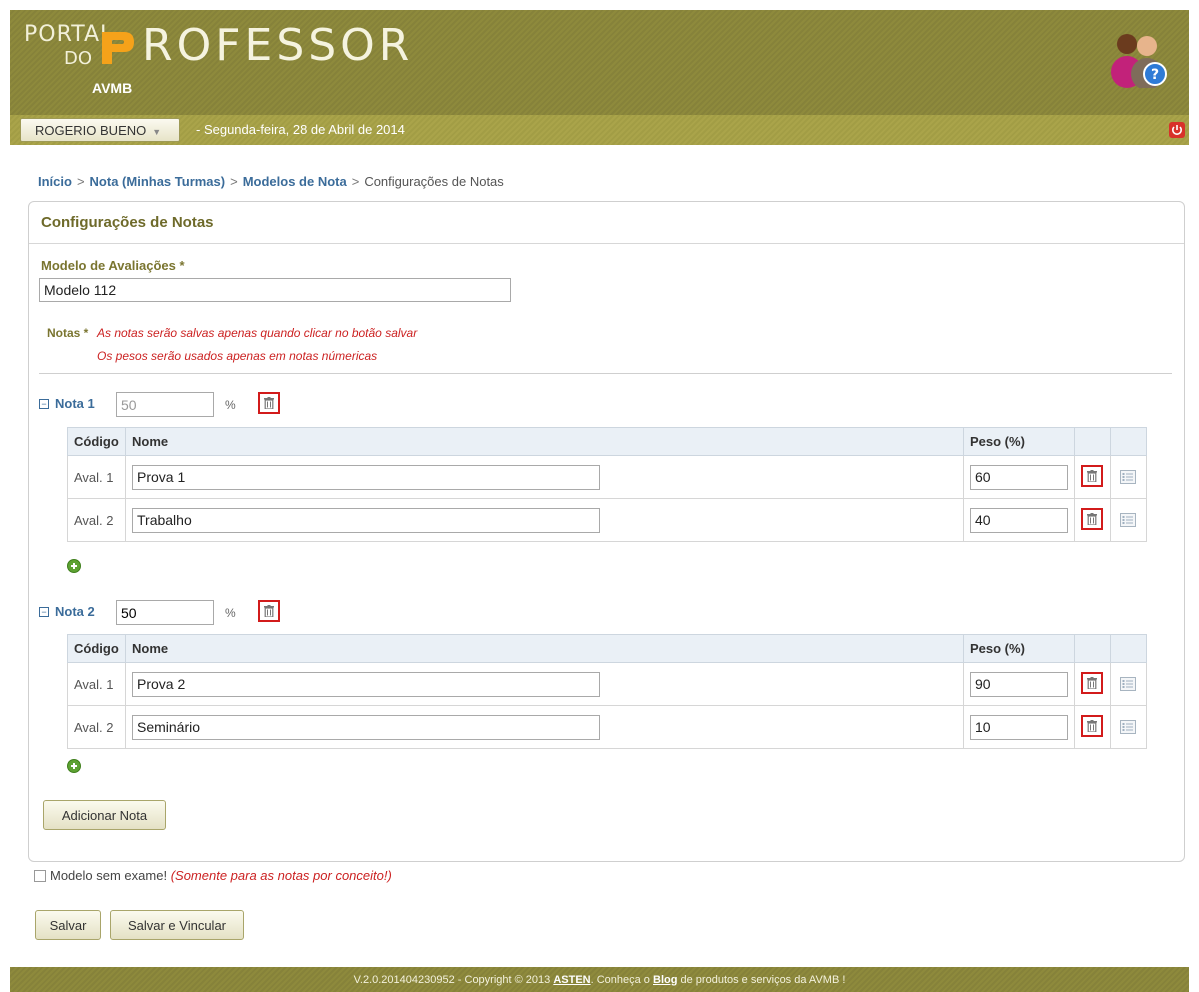 The width and height of the screenshot is (1199, 992). I want to click on nota-1-header: − Nota 1 %, so click(169, 405).